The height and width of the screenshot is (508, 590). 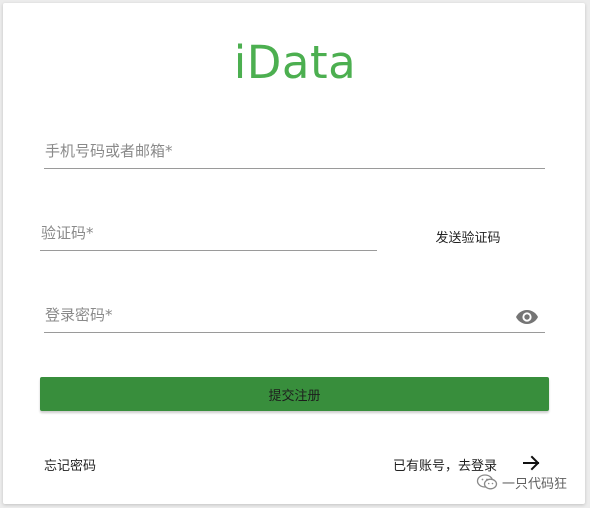 I want to click on watermark-text: 一只代码狂, so click(x=535, y=484).